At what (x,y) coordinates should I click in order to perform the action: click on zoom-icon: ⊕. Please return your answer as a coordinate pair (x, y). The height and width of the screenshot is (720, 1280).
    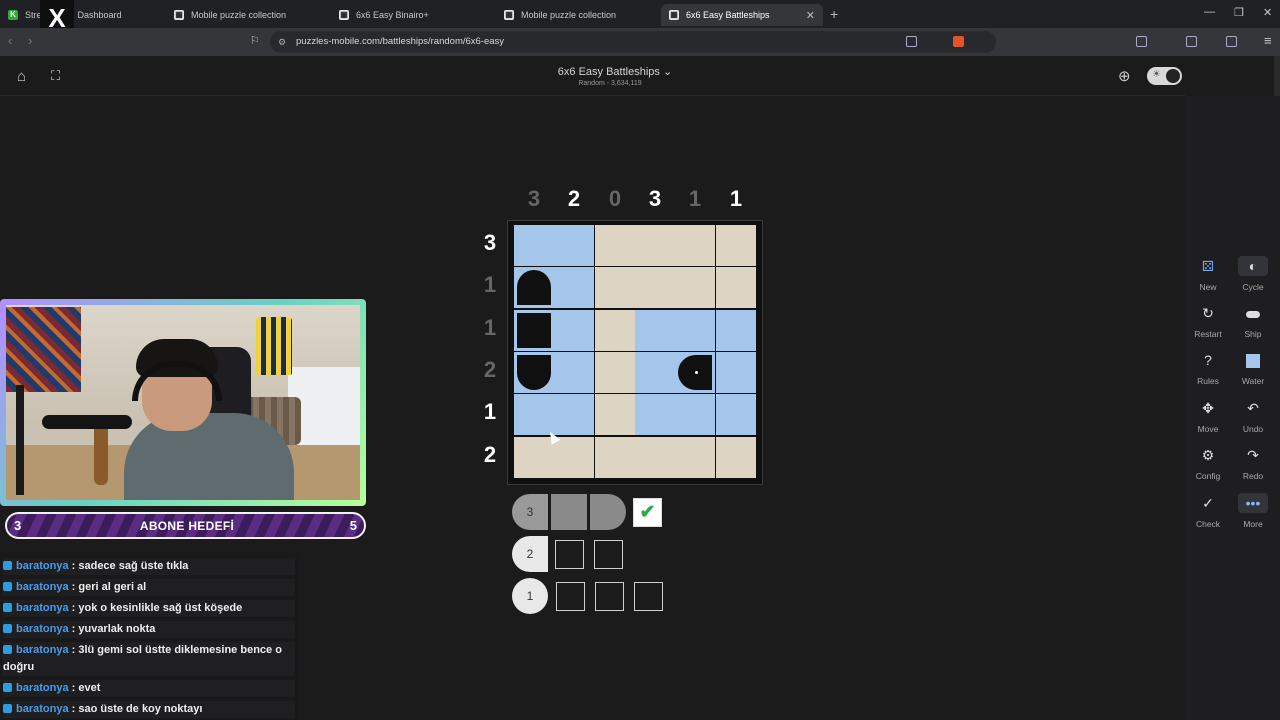
    Looking at the image, I should click on (1124, 76).